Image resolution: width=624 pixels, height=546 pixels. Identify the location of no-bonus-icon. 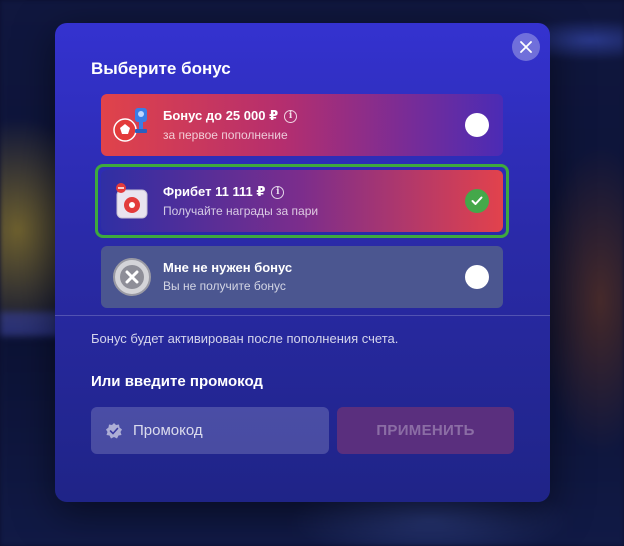
(132, 277).